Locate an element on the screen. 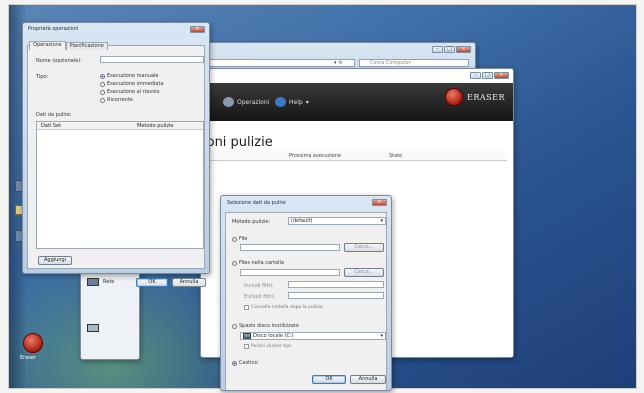 This screenshot has height=393, width=644. column-status: Stato is located at coordinates (395, 156).